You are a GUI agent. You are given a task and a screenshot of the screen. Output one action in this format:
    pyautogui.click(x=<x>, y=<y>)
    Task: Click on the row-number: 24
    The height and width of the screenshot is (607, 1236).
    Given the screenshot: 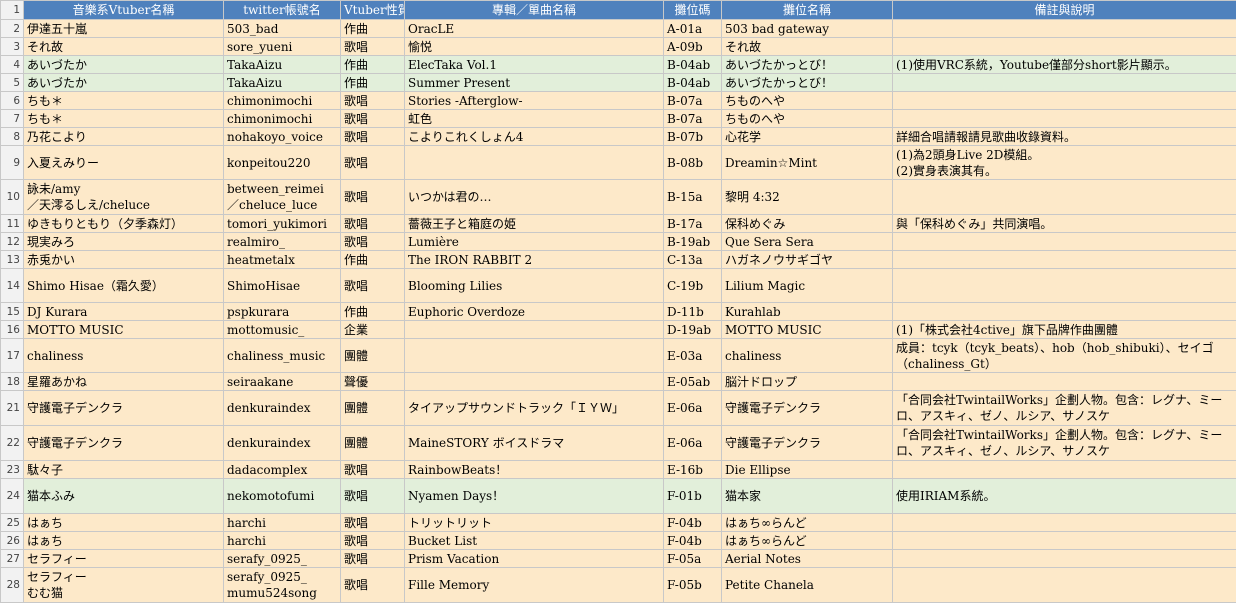 What is the action you would take?
    pyautogui.click(x=12, y=496)
    